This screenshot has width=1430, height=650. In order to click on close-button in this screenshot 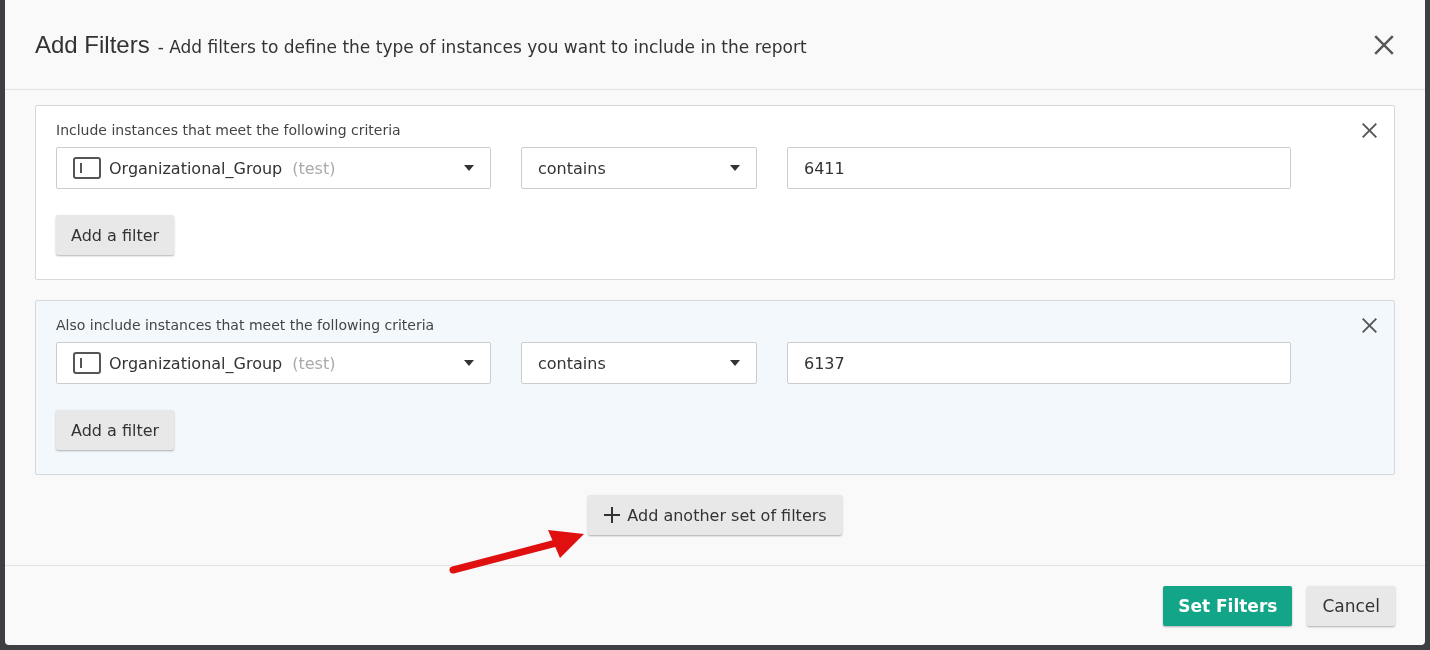, I will do `click(1384, 44)`.